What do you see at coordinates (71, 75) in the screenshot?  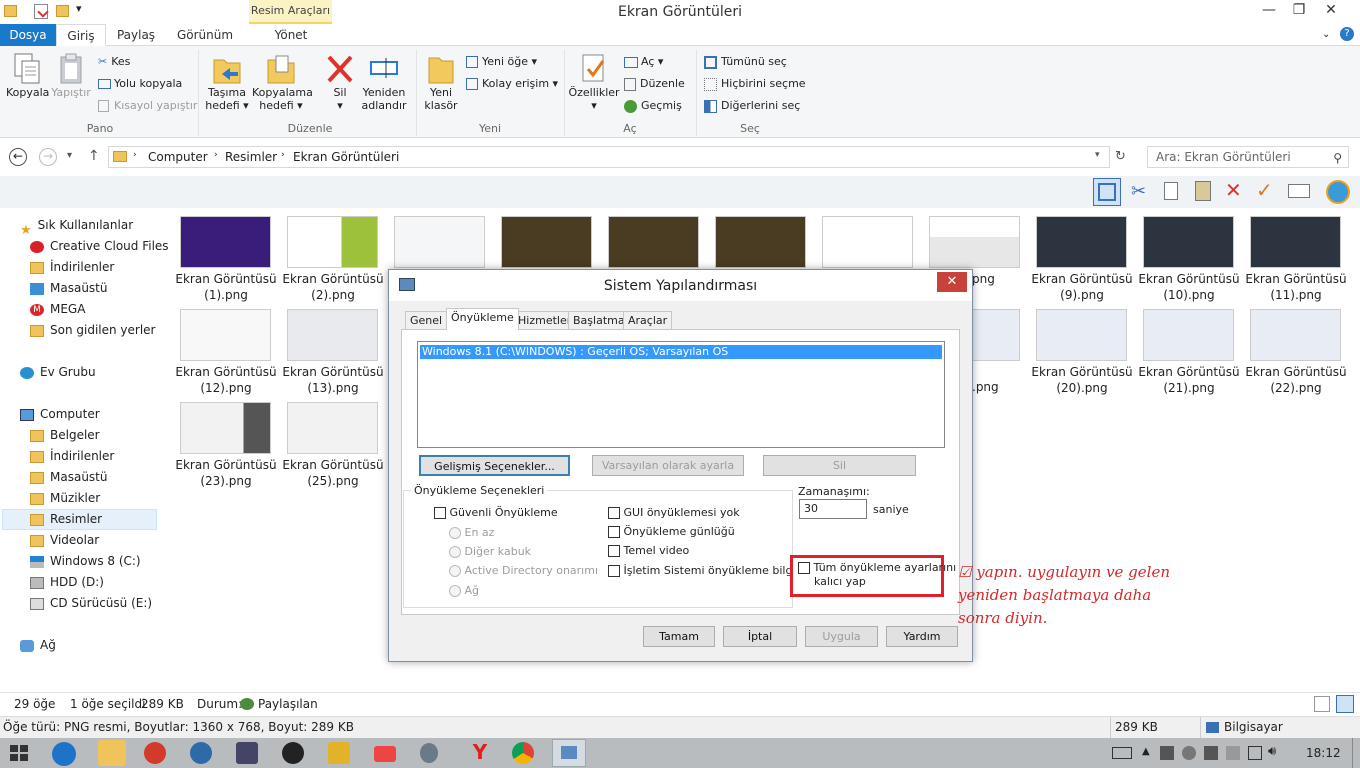 I see `paste-button: Yapıştır` at bounding box center [71, 75].